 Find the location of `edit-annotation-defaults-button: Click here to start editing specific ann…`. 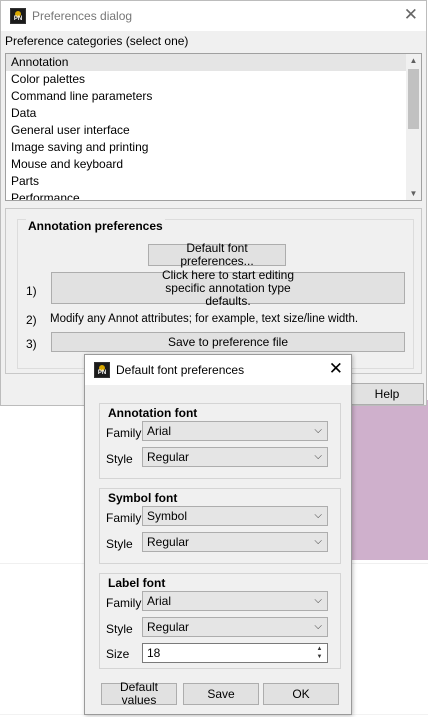

edit-annotation-defaults-button: Click here to start editing specific ann… is located at coordinates (228, 287).